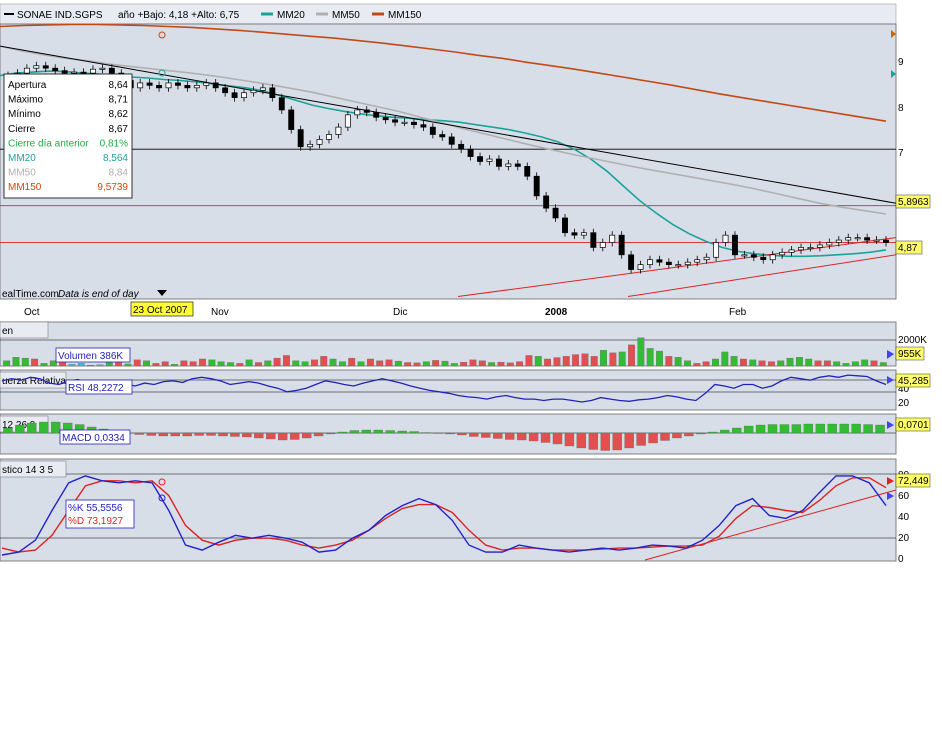 The image size is (942, 745). What do you see at coordinates (99, 294) in the screenshot?
I see `data-note: Data is end of day` at bounding box center [99, 294].